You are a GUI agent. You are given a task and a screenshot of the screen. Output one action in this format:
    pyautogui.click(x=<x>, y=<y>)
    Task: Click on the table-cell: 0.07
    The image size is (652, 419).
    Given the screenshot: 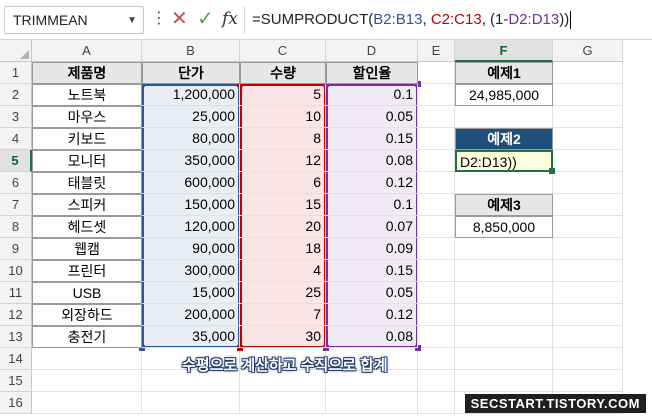 What is the action you would take?
    pyautogui.click(x=372, y=227)
    